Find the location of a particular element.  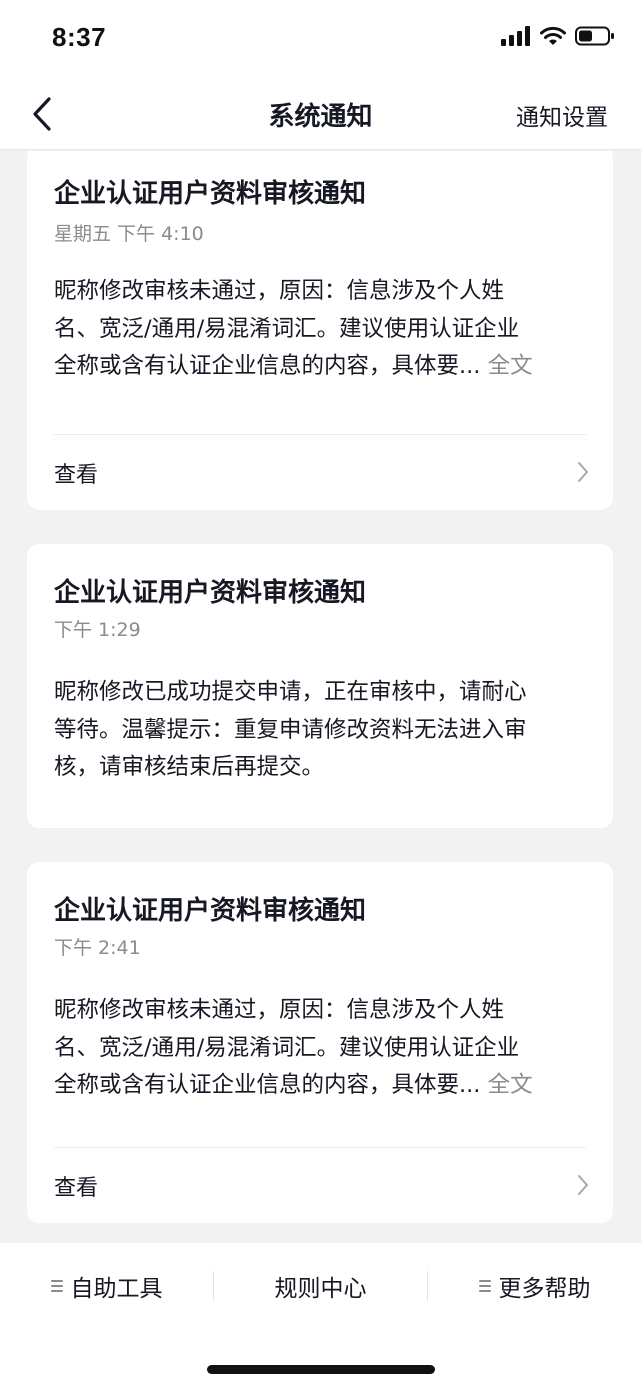

status-icons is located at coordinates (558, 36).